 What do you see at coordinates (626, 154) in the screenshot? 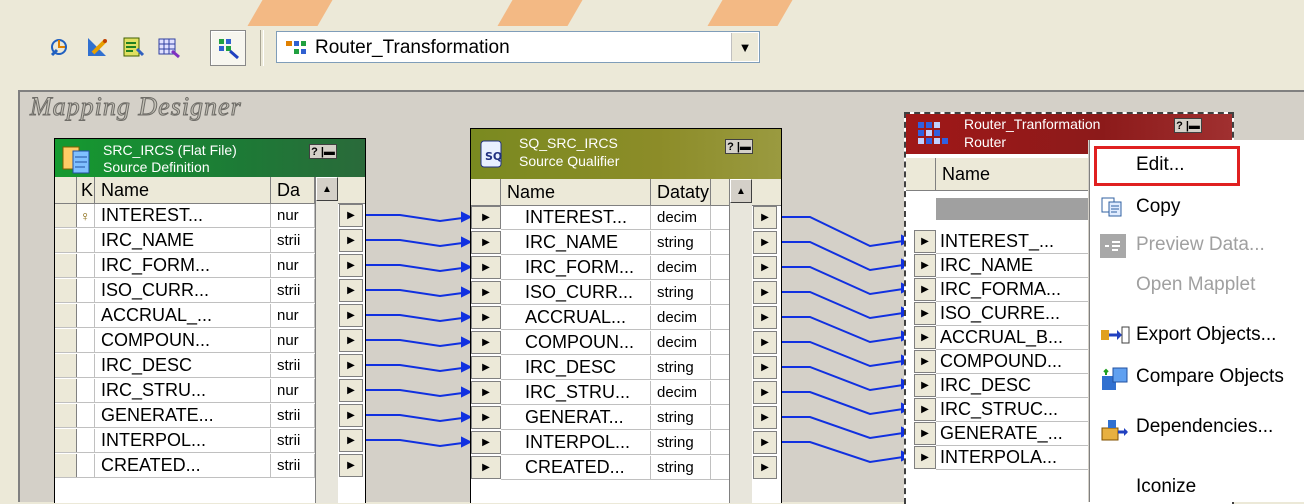
I see `source-qualifier-header: SQ SQ_SRC_IRCS Source Qualifier ? |▬` at bounding box center [626, 154].